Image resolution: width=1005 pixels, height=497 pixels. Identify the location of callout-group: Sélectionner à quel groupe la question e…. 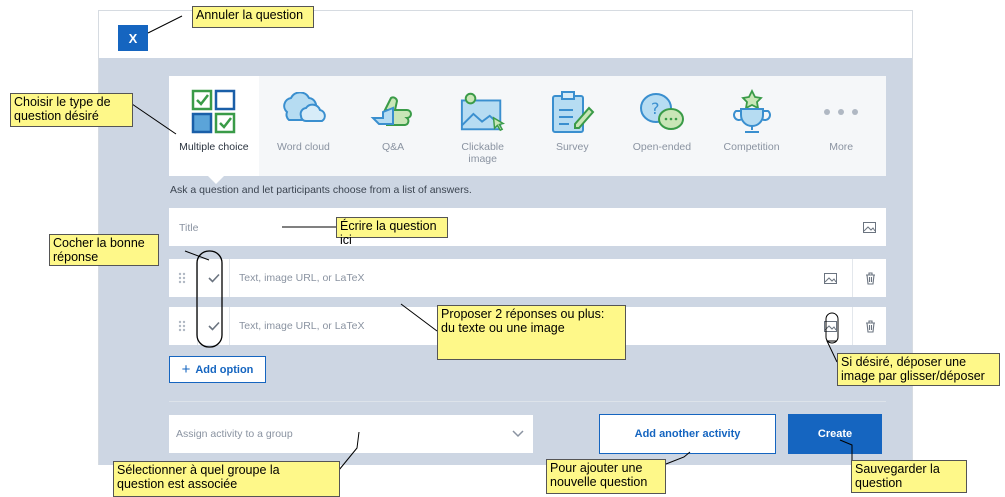
(226, 479).